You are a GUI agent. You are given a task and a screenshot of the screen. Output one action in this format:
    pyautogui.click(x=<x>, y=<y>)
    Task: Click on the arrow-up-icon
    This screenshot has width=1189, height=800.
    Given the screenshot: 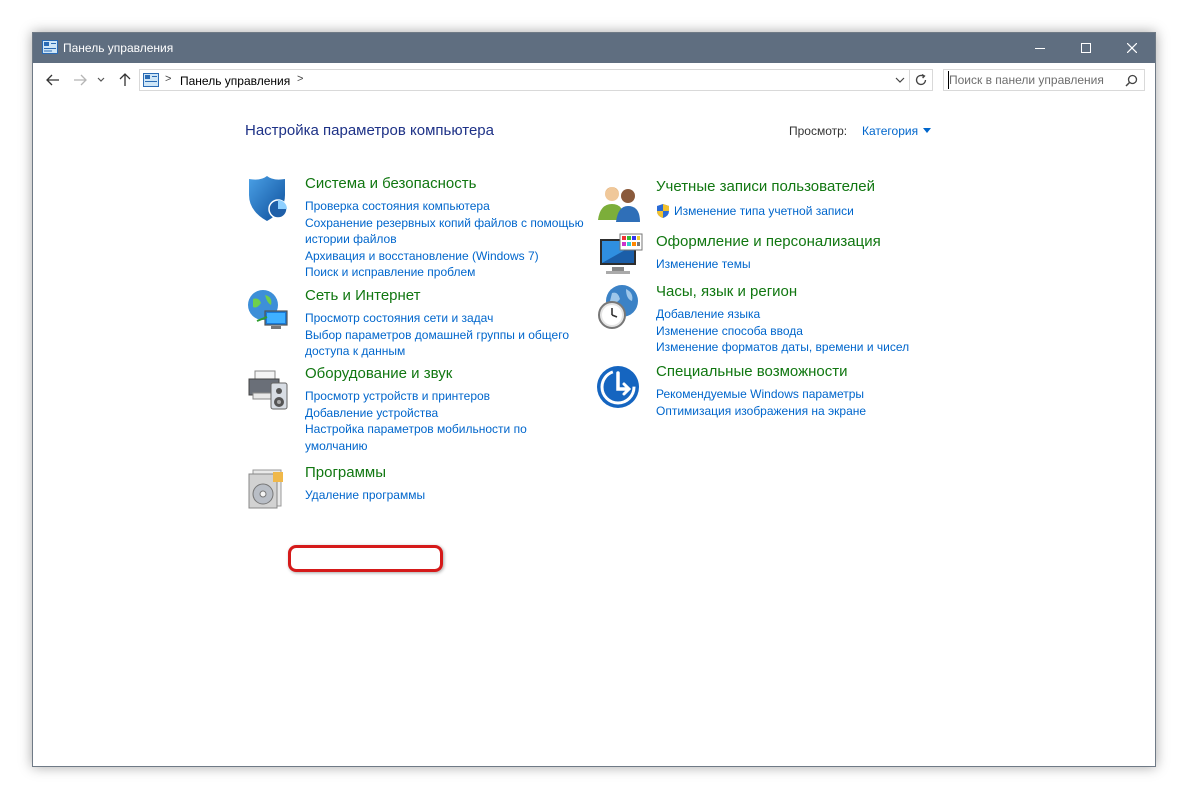 What is the action you would take?
    pyautogui.click(x=125, y=79)
    